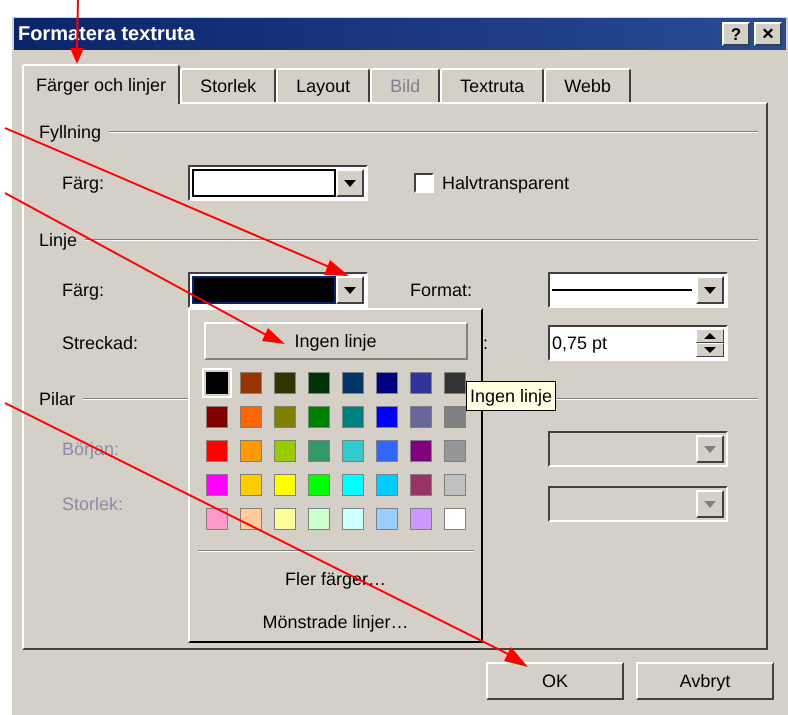 This screenshot has width=788, height=715. I want to click on no-line-button: Ingen linje, so click(336, 341).